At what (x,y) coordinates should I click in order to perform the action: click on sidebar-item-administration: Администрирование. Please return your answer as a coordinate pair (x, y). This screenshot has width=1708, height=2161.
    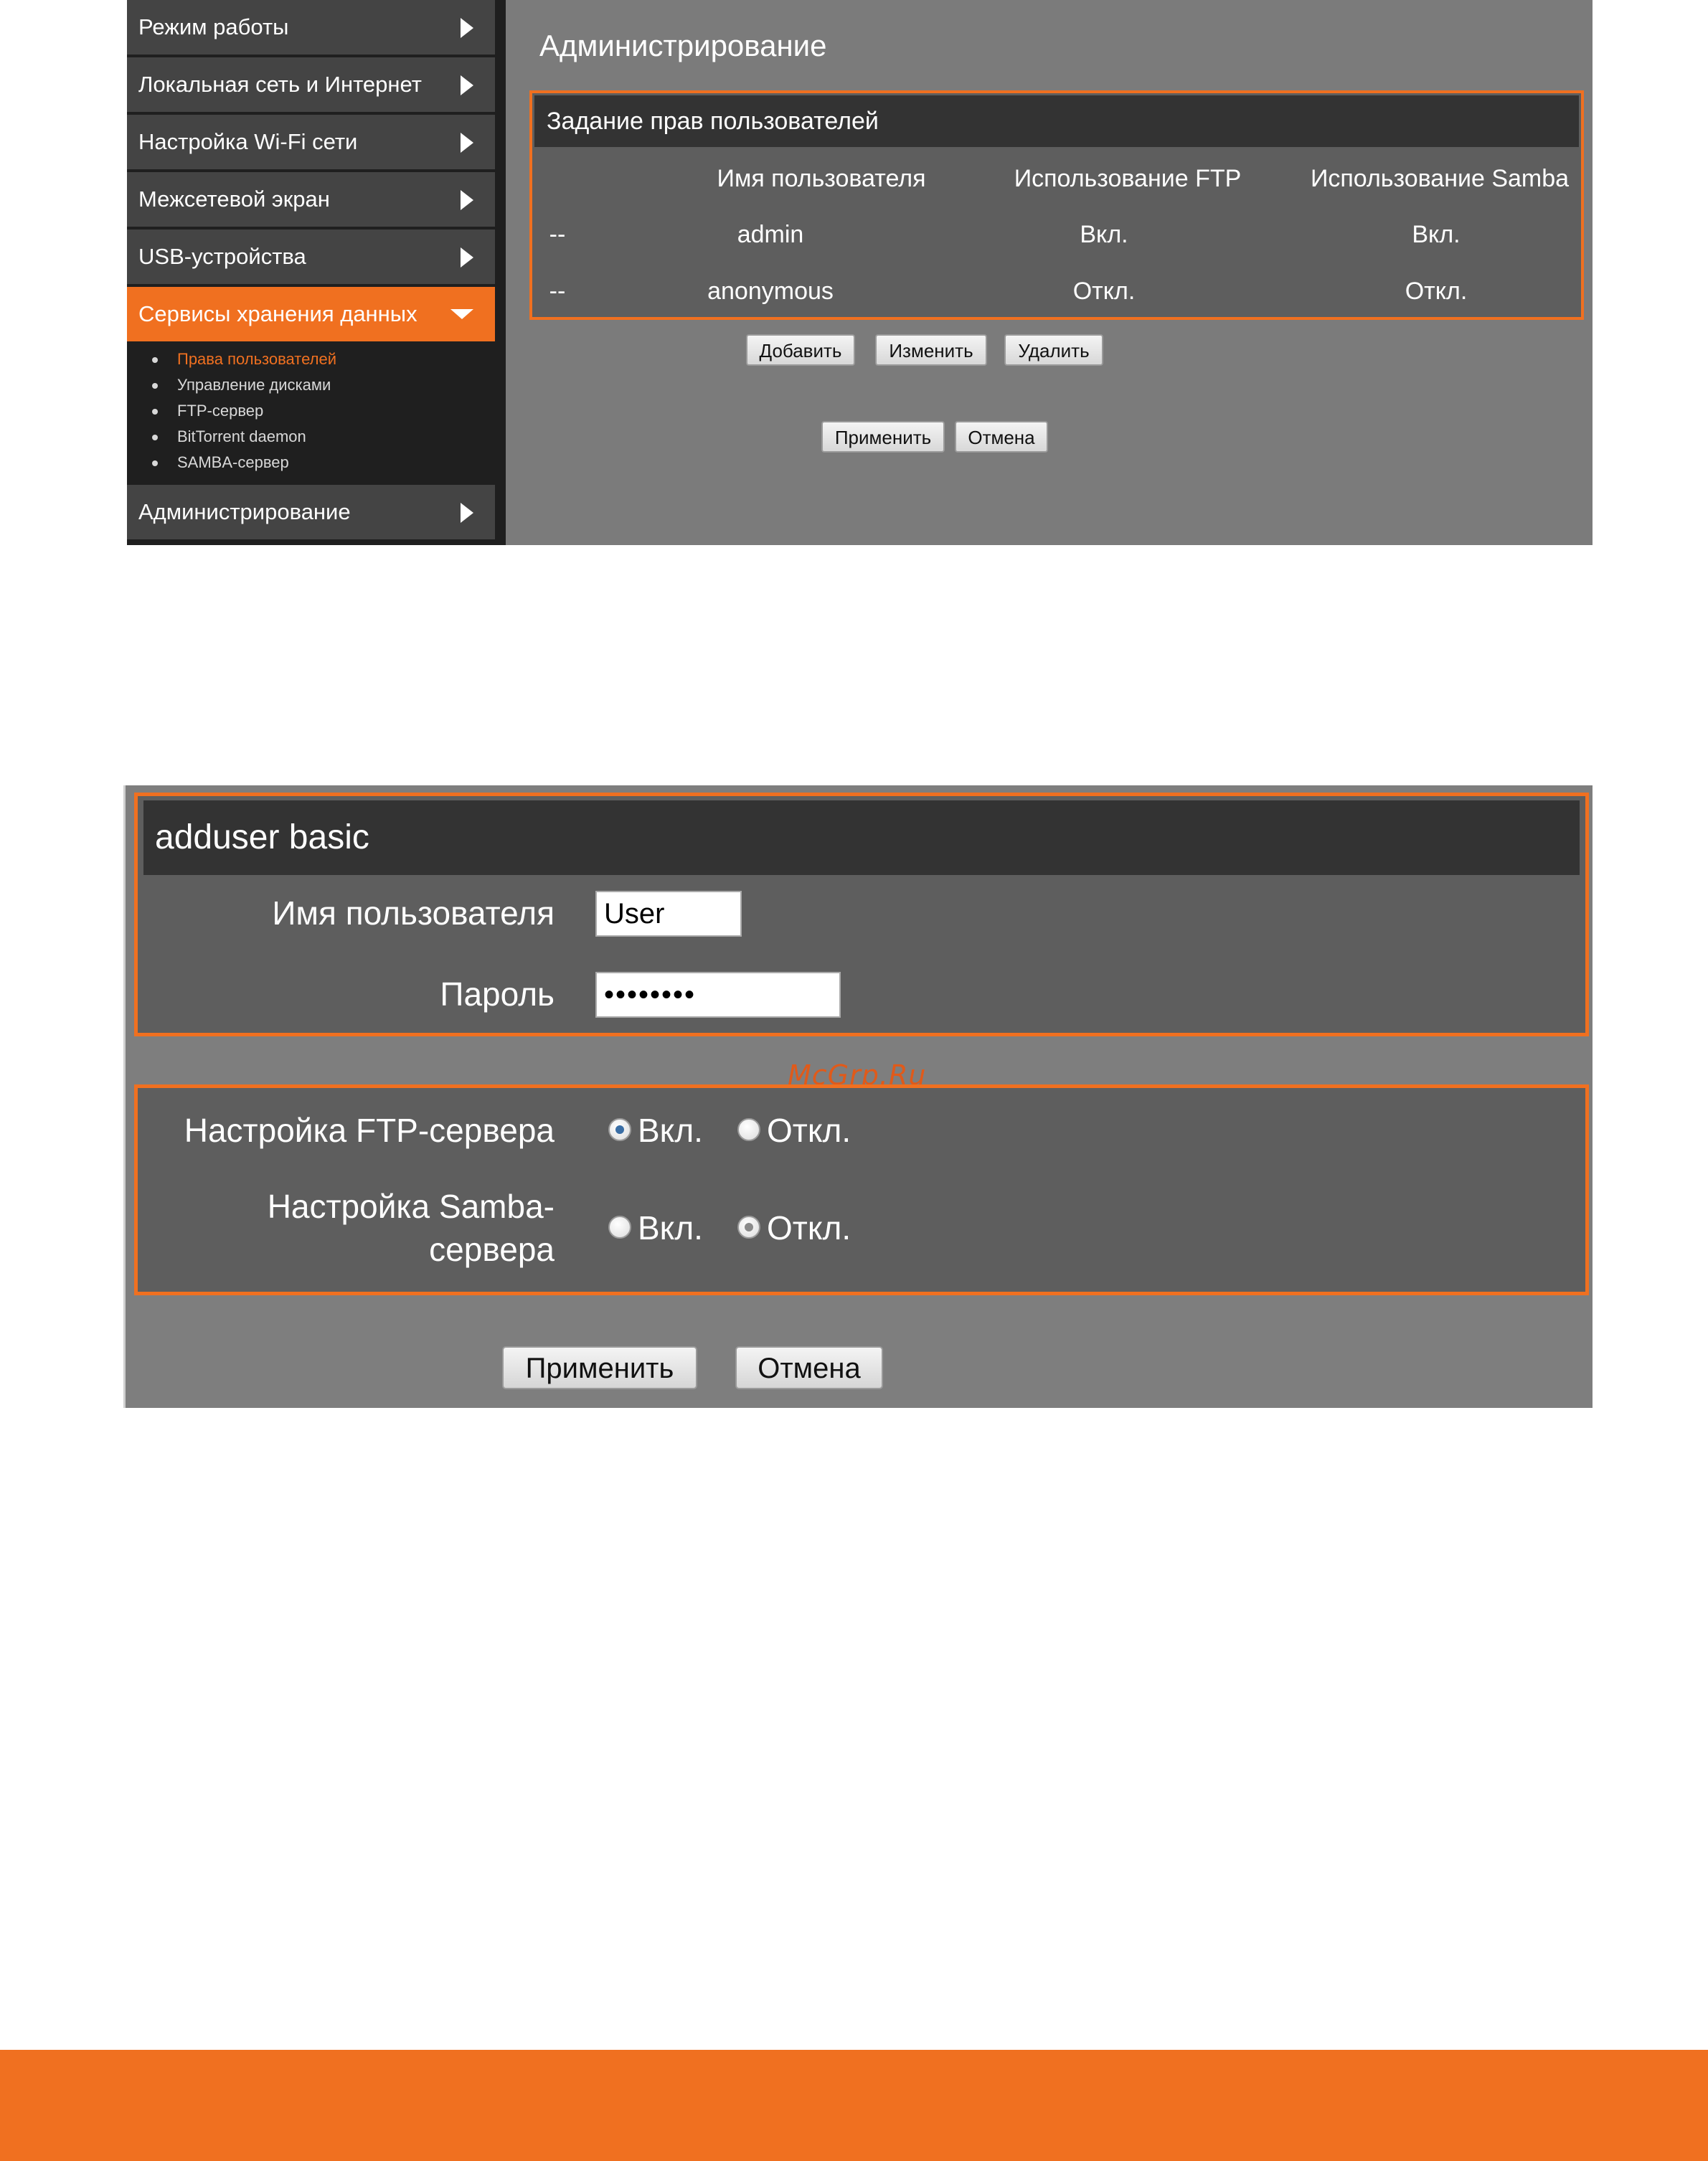
    Looking at the image, I should click on (311, 512).